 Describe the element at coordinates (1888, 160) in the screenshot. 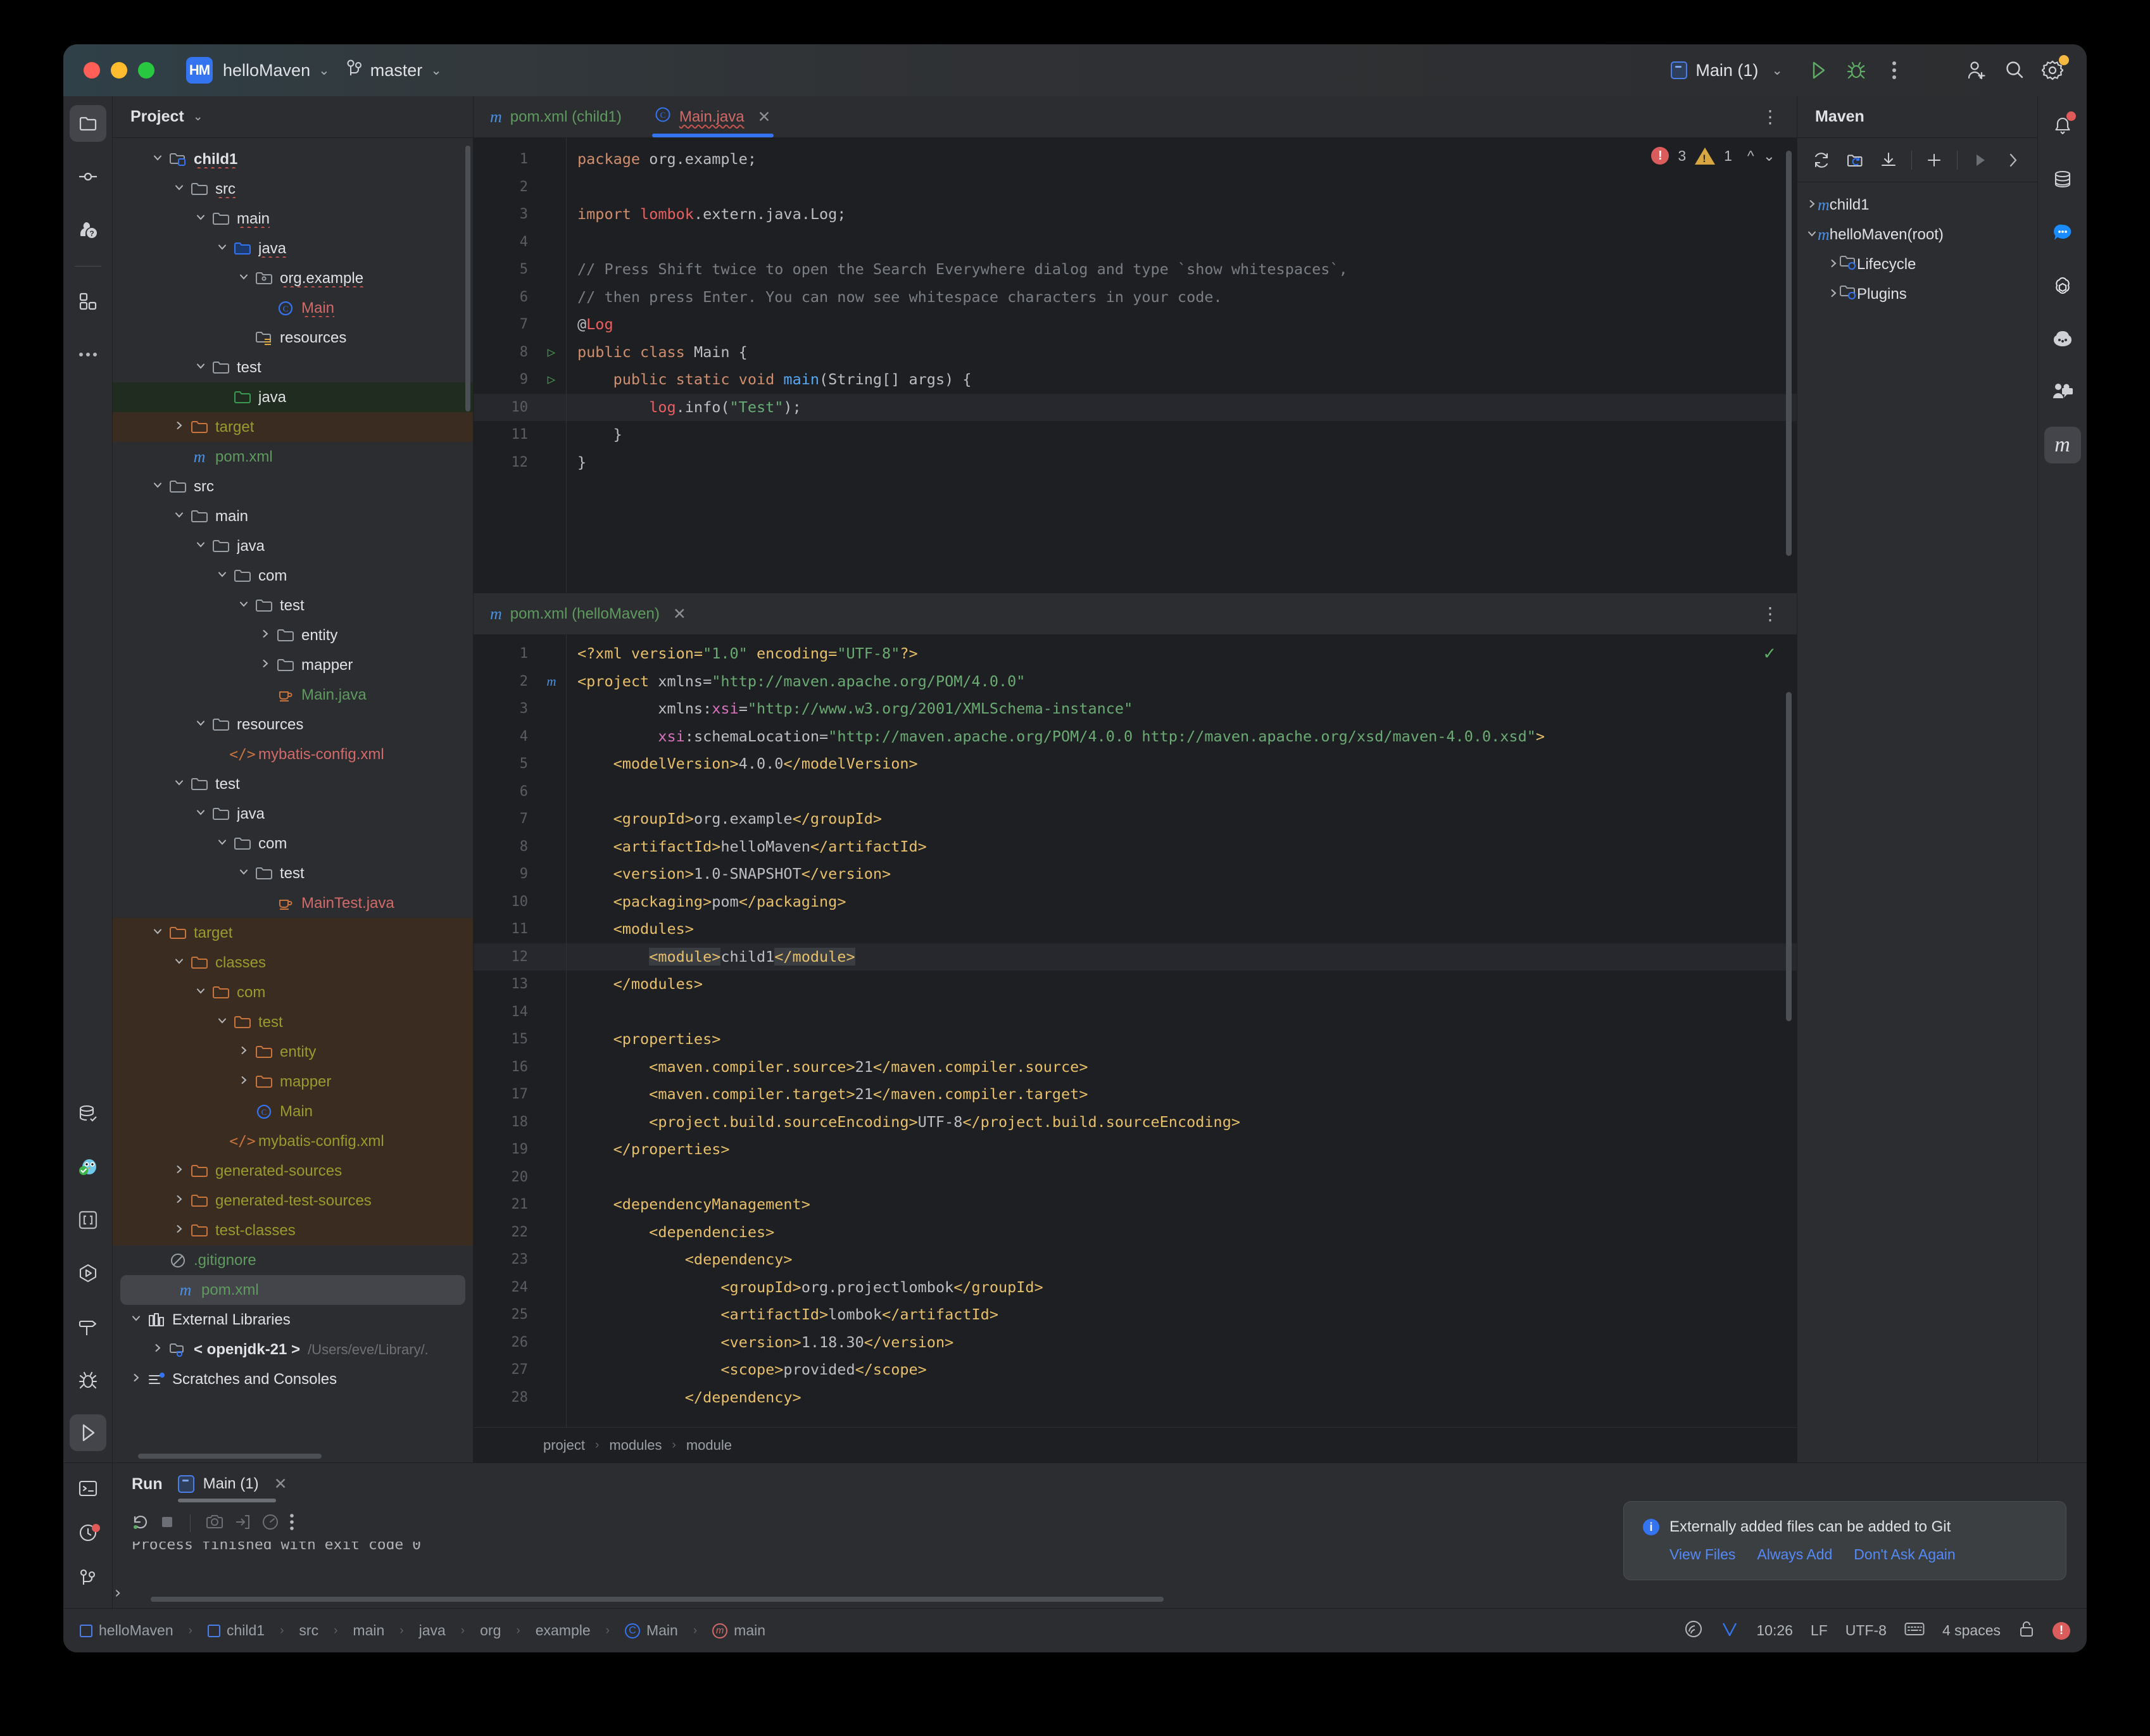

I see `download-sources-icon` at that location.